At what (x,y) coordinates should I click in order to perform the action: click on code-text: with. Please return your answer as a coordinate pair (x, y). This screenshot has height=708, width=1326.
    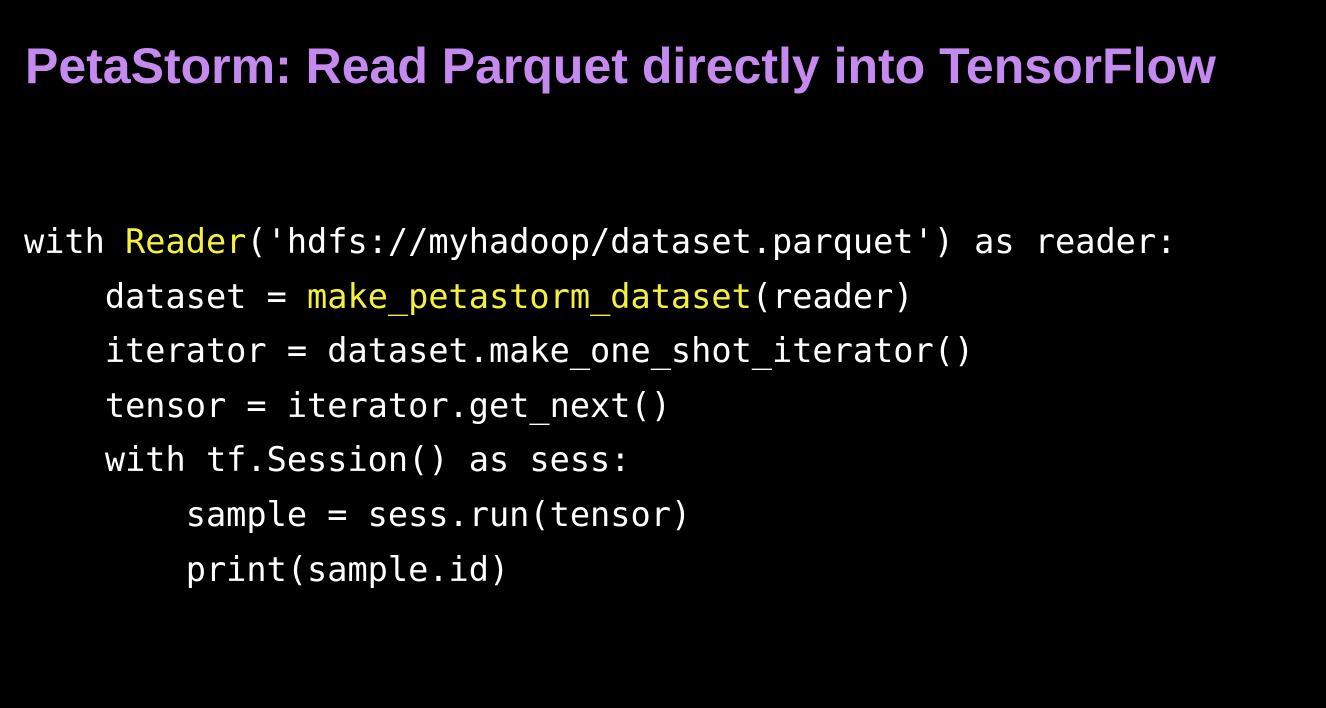
    Looking at the image, I should click on (75, 241).